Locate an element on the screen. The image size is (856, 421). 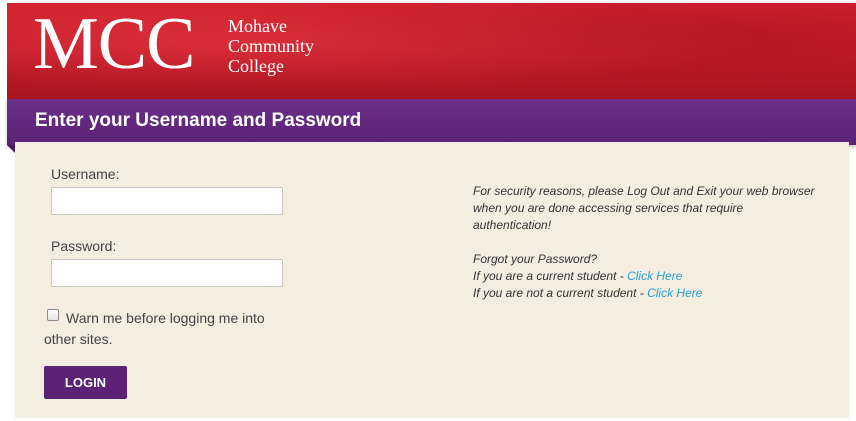
not-current-student-text: If you are not a current student - is located at coordinates (560, 293).